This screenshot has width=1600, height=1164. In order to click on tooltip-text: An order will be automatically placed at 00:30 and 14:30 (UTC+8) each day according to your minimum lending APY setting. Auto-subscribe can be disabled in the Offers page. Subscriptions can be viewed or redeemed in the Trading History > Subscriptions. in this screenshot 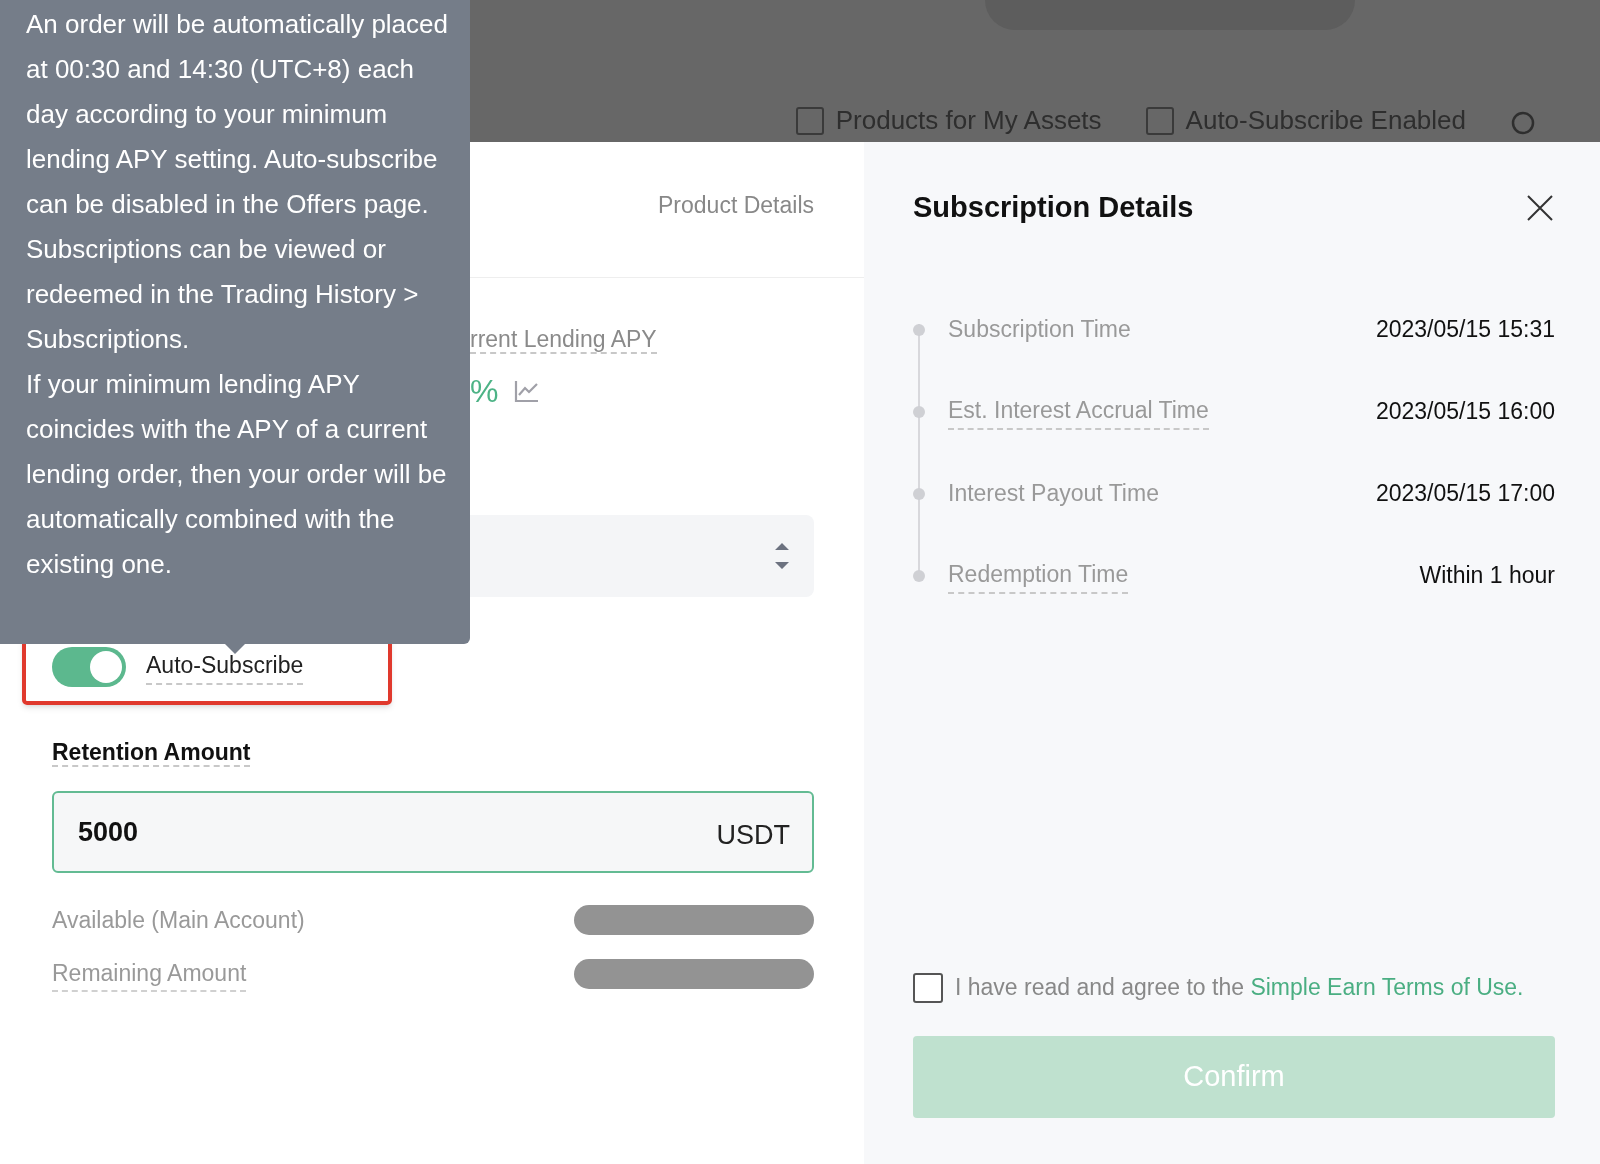, I will do `click(237, 182)`.